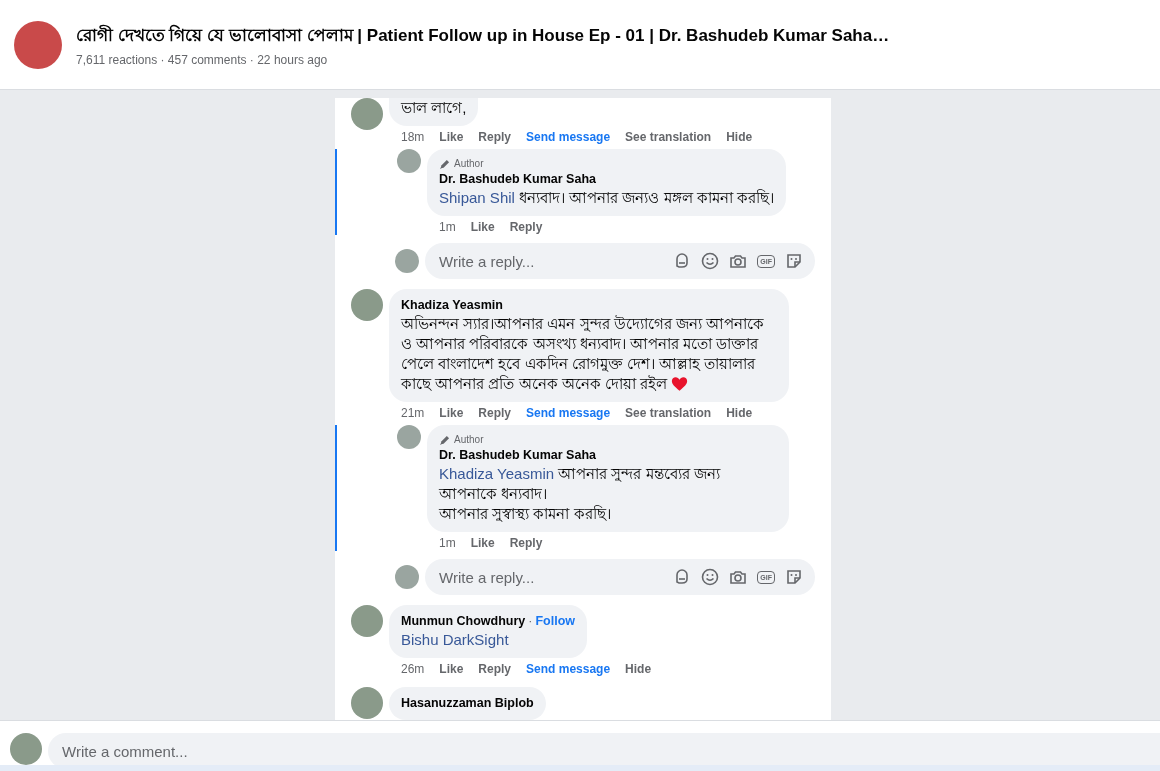 The image size is (1160, 771). Describe the element at coordinates (580, 494) in the screenshot. I see `comment-text: Khadiza Yeasmin আপনার সুন্দর মন্তব্যের জন্য আপনাকে ধন্যবাদ। আপনার সুস্বাস্থ্য কামনা করছি।` at that location.